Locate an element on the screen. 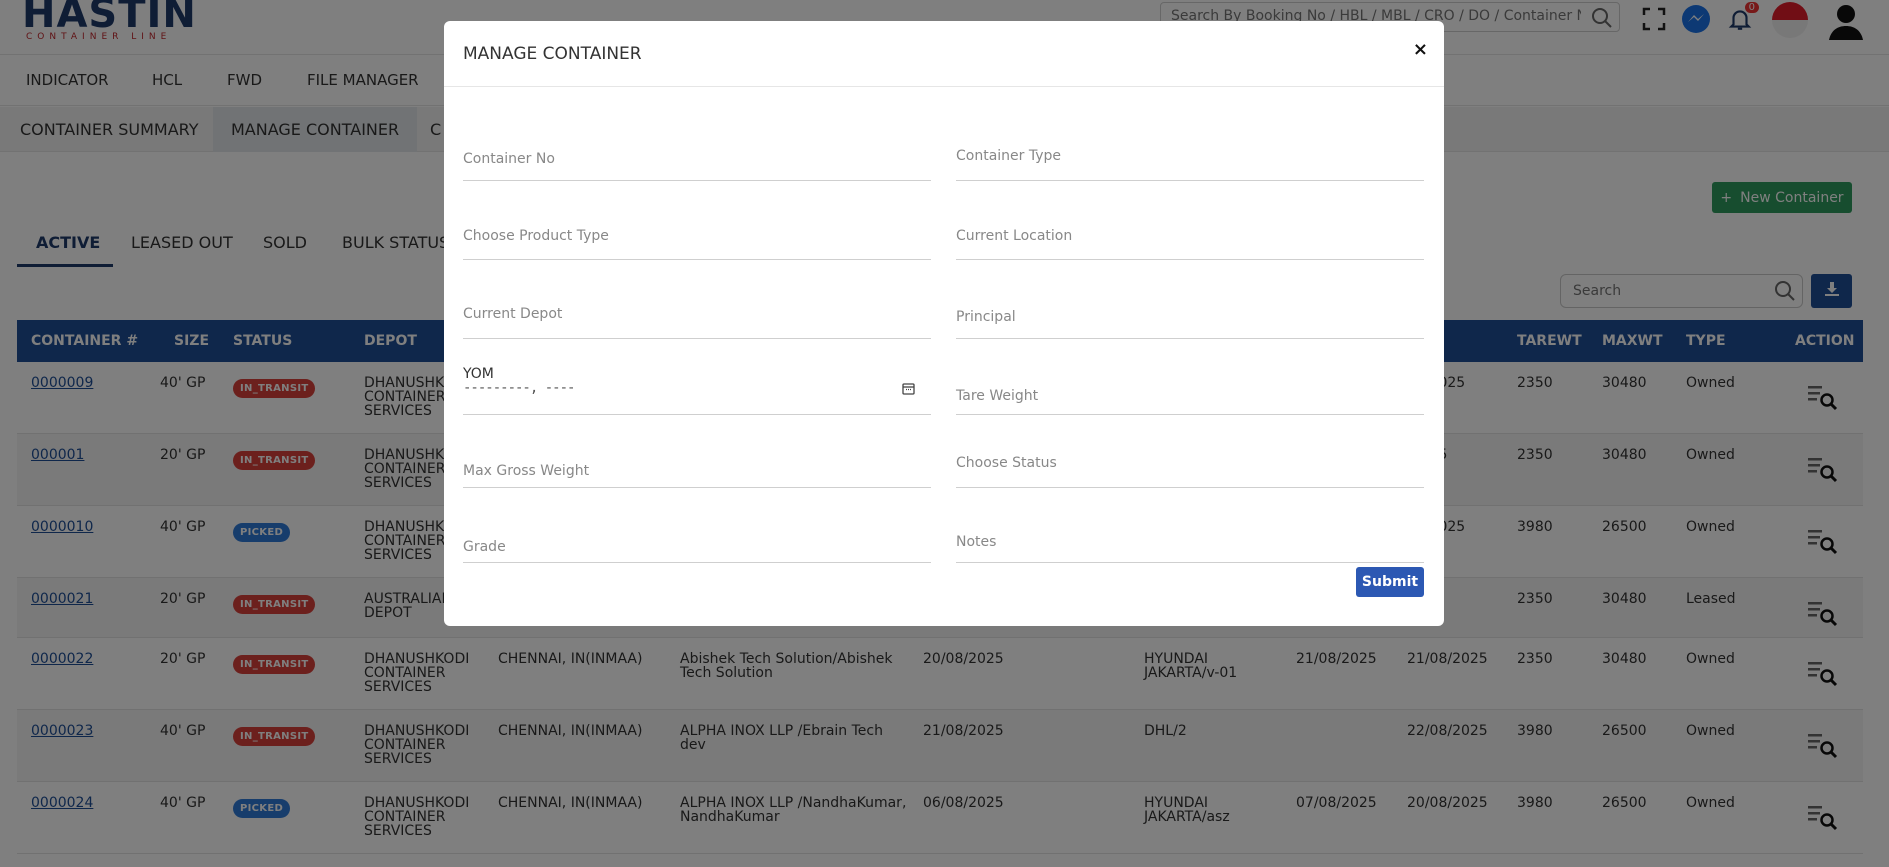 This screenshot has width=1889, height=867. tare-weight-field: Tare Weight is located at coordinates (1190, 386).